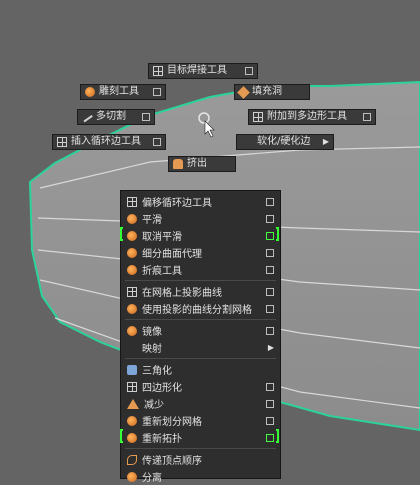  I want to click on menu-item-project-curve: 在网格上投影曲线, so click(200, 291).